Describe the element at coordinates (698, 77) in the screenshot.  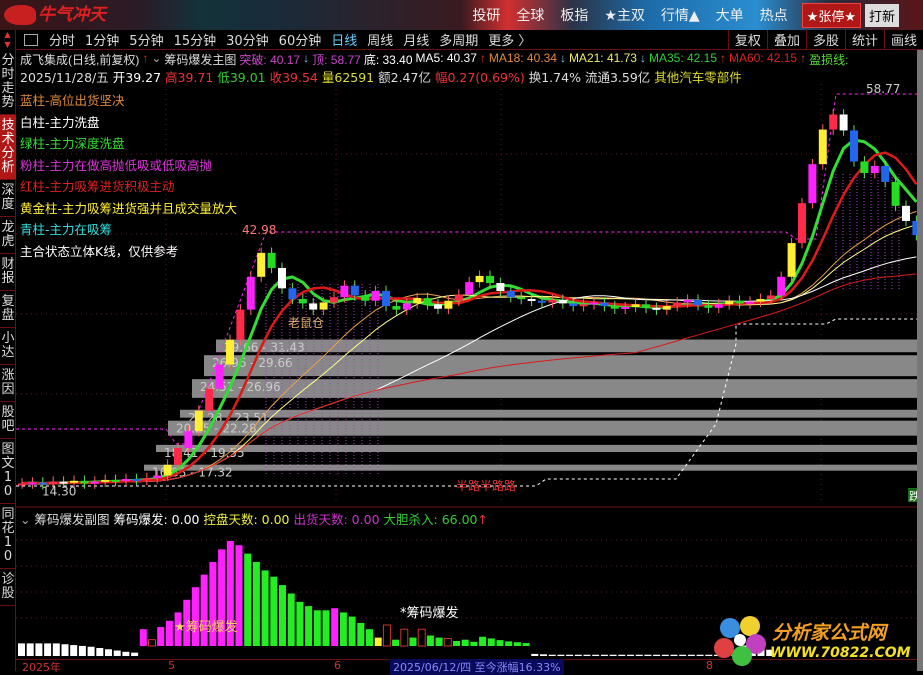
I see `quote-sector: 其他汽车零部件` at that location.